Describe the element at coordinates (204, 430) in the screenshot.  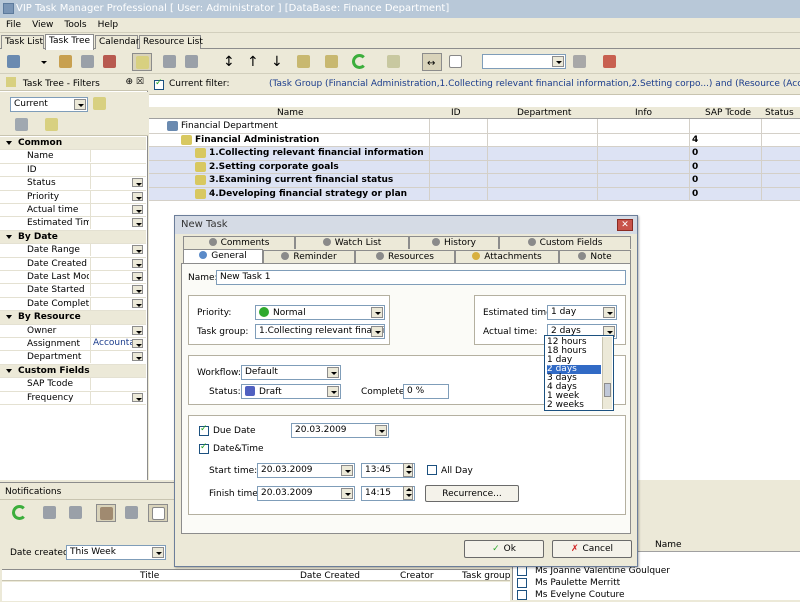
I see `due-date-checkbox` at that location.